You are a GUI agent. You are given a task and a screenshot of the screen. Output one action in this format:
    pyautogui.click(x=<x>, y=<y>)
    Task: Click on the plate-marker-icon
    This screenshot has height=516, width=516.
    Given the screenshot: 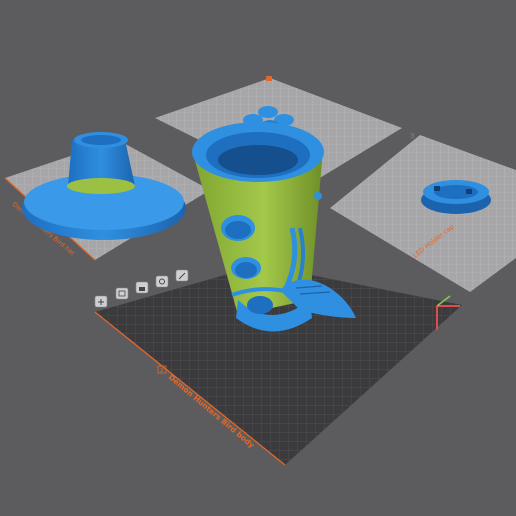 What is the action you would take?
    pyautogui.click(x=269, y=78)
    